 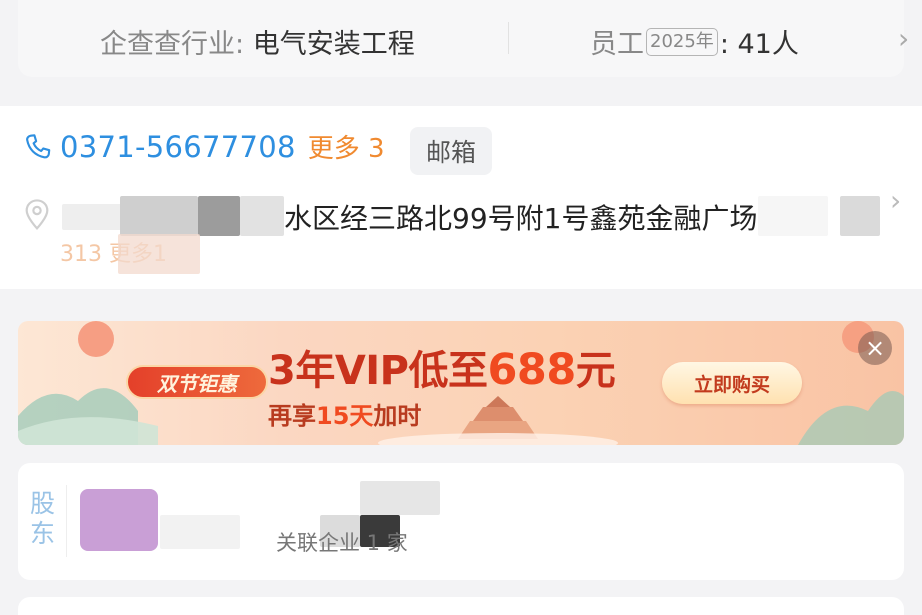 I want to click on staff-info: 员工 2025年 : 41人, so click(x=694, y=41).